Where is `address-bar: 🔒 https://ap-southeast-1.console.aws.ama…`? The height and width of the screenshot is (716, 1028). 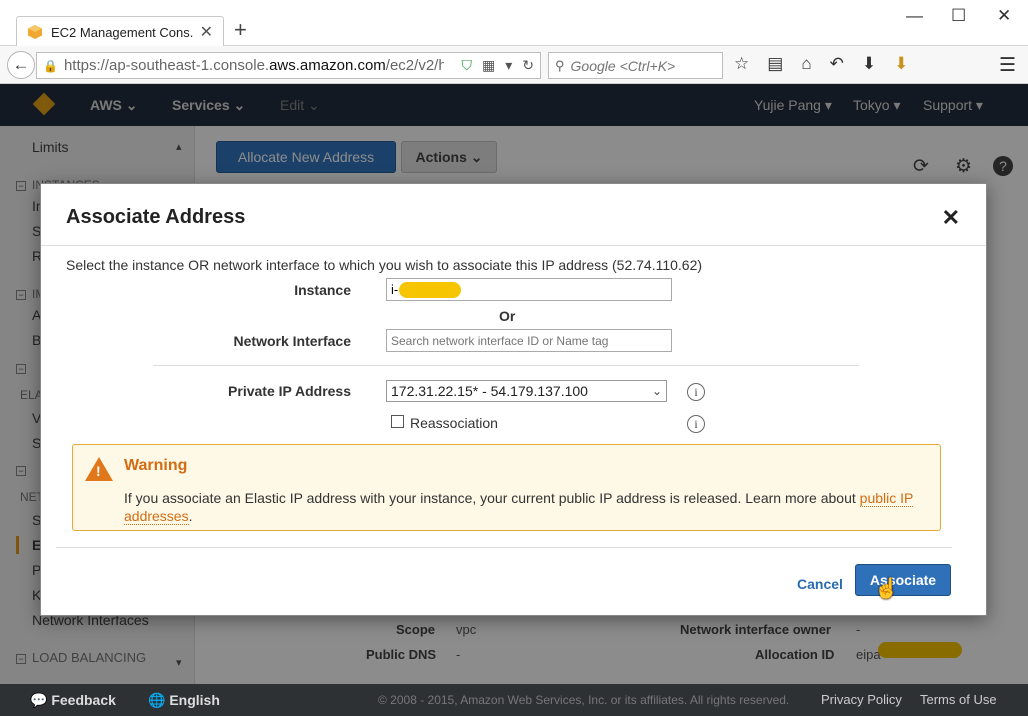
address-bar: 🔒 https://ap-southeast-1.console.aws.ama… is located at coordinates (288, 65).